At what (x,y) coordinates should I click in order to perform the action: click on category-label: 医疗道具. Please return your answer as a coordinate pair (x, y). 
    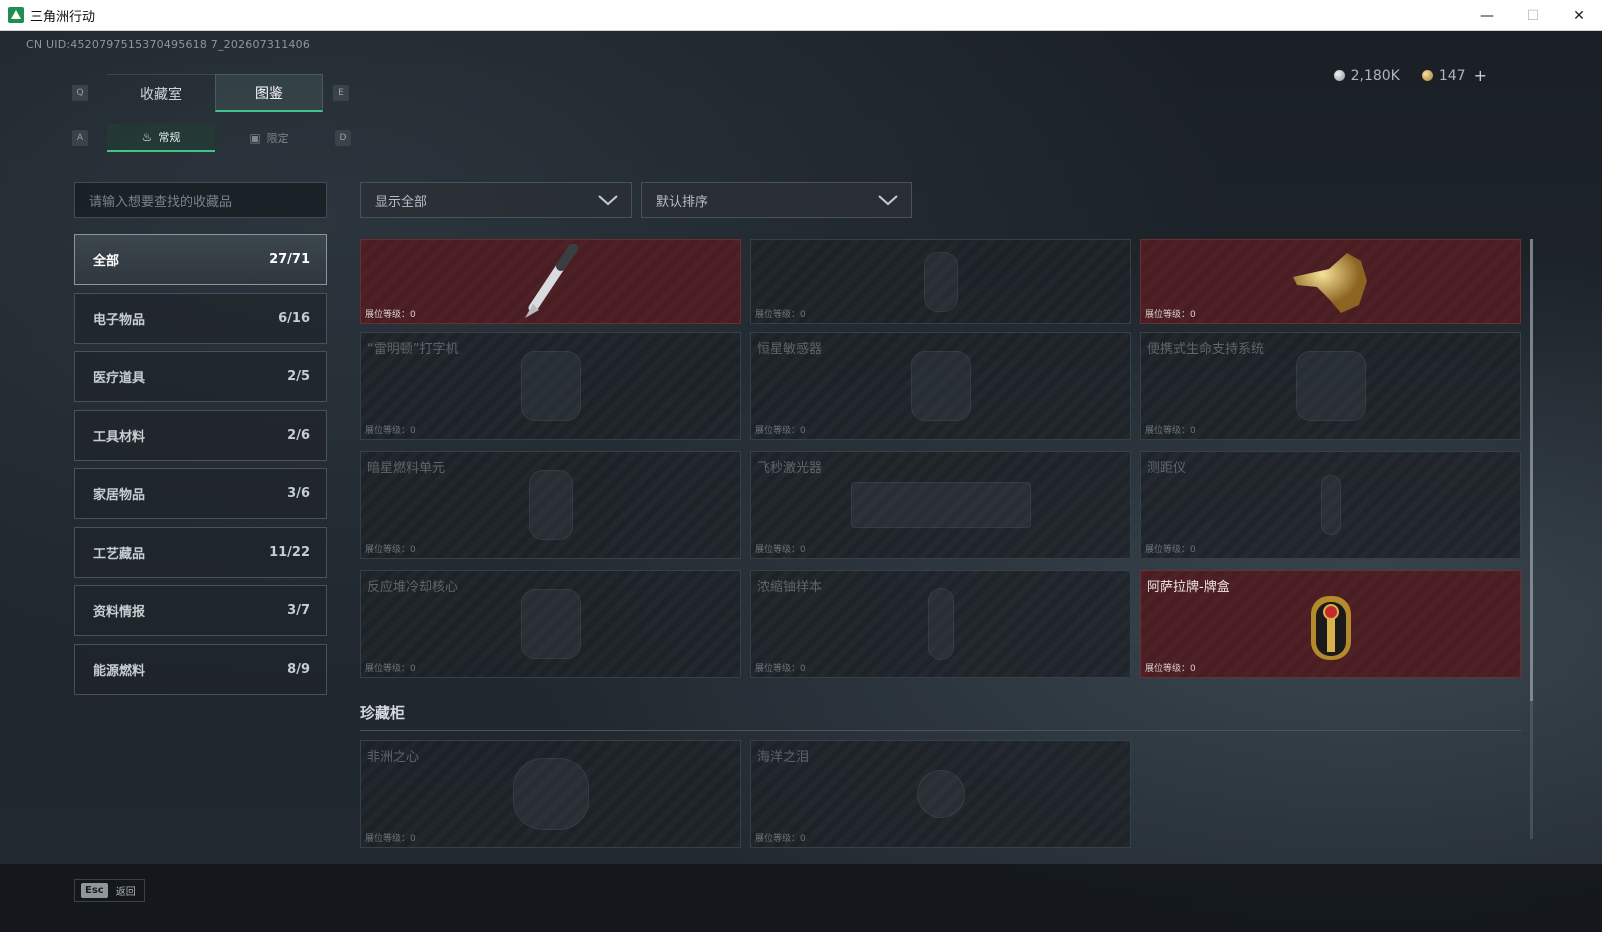
    Looking at the image, I should click on (119, 378).